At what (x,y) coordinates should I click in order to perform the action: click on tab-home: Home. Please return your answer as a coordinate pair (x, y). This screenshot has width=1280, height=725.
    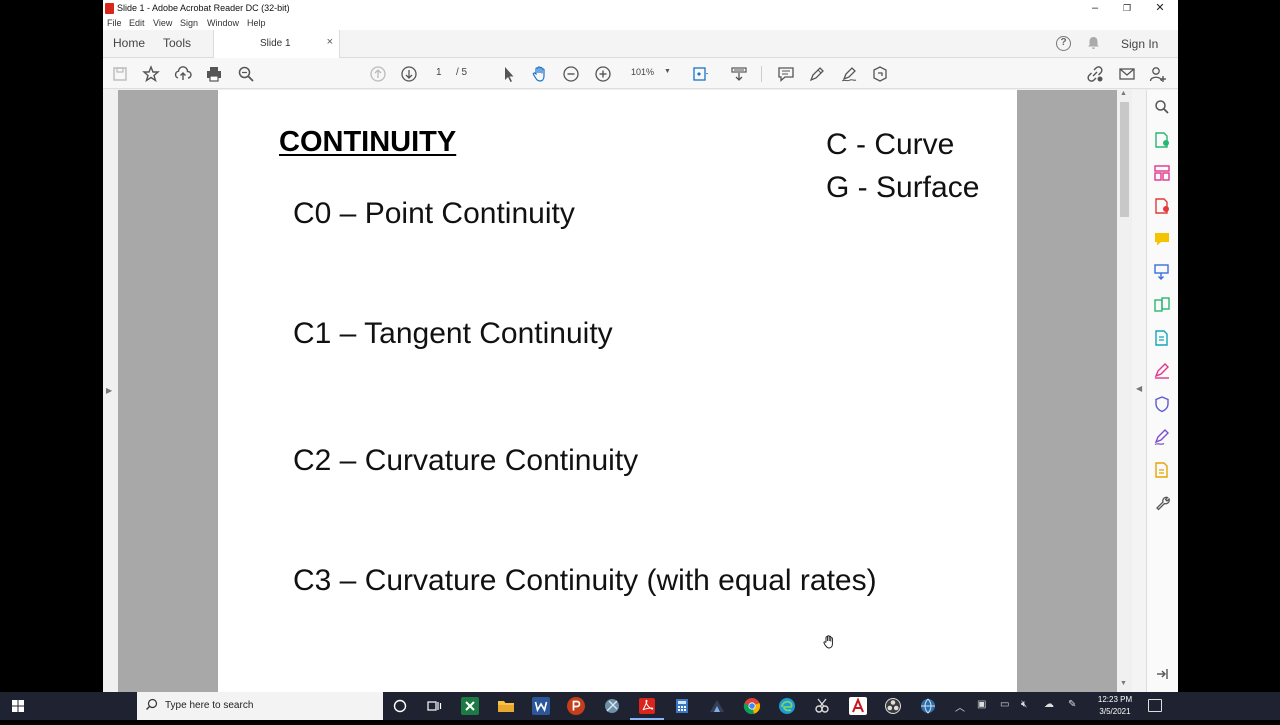
    Looking at the image, I should click on (129, 43).